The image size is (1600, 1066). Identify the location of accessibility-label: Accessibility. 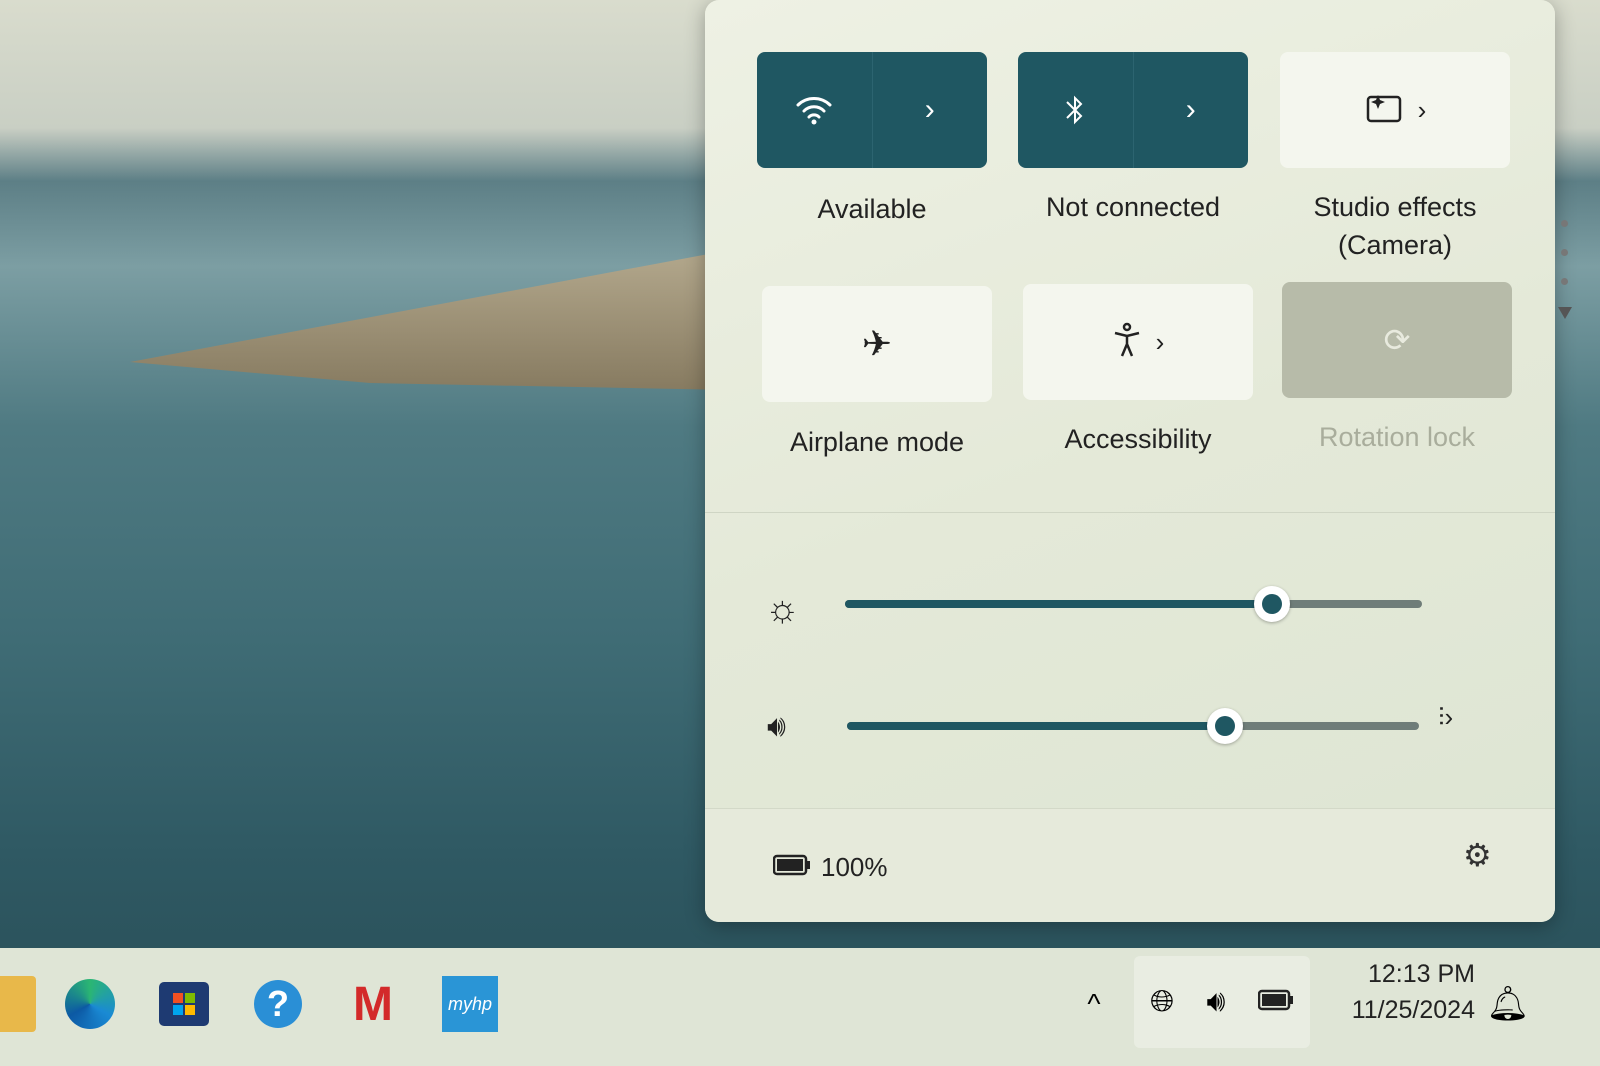
(1138, 439).